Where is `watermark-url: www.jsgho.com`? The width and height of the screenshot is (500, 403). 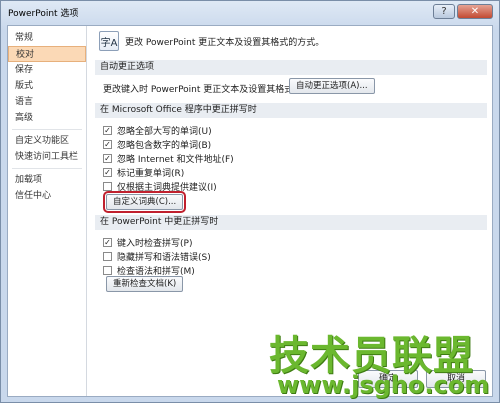
watermark-url: www.jsgho.com is located at coordinates (383, 385).